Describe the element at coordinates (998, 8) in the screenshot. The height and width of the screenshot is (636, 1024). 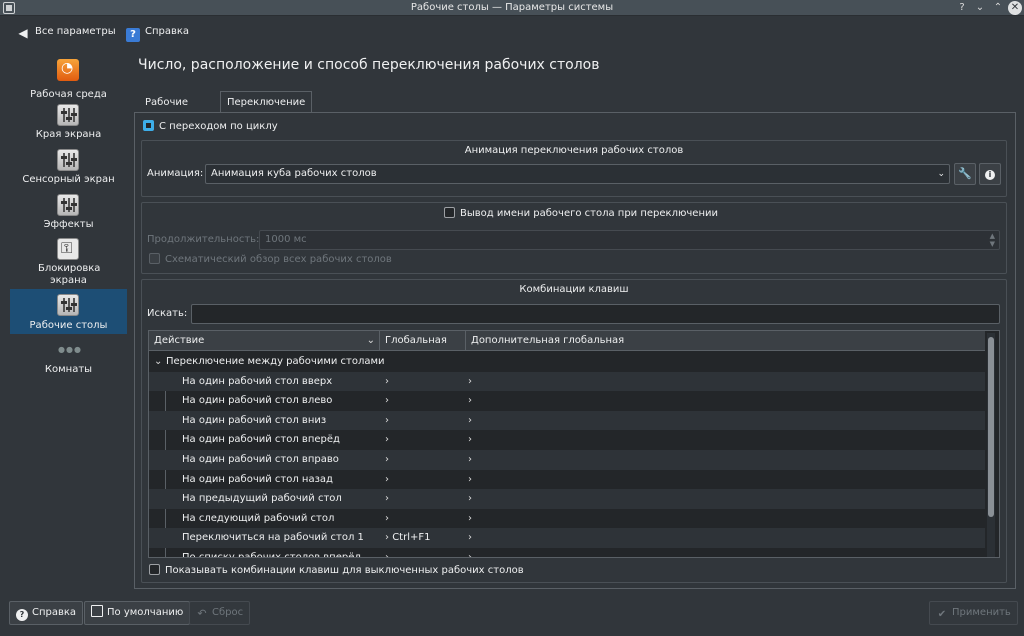
I see `maximize-button: ⌃` at that location.